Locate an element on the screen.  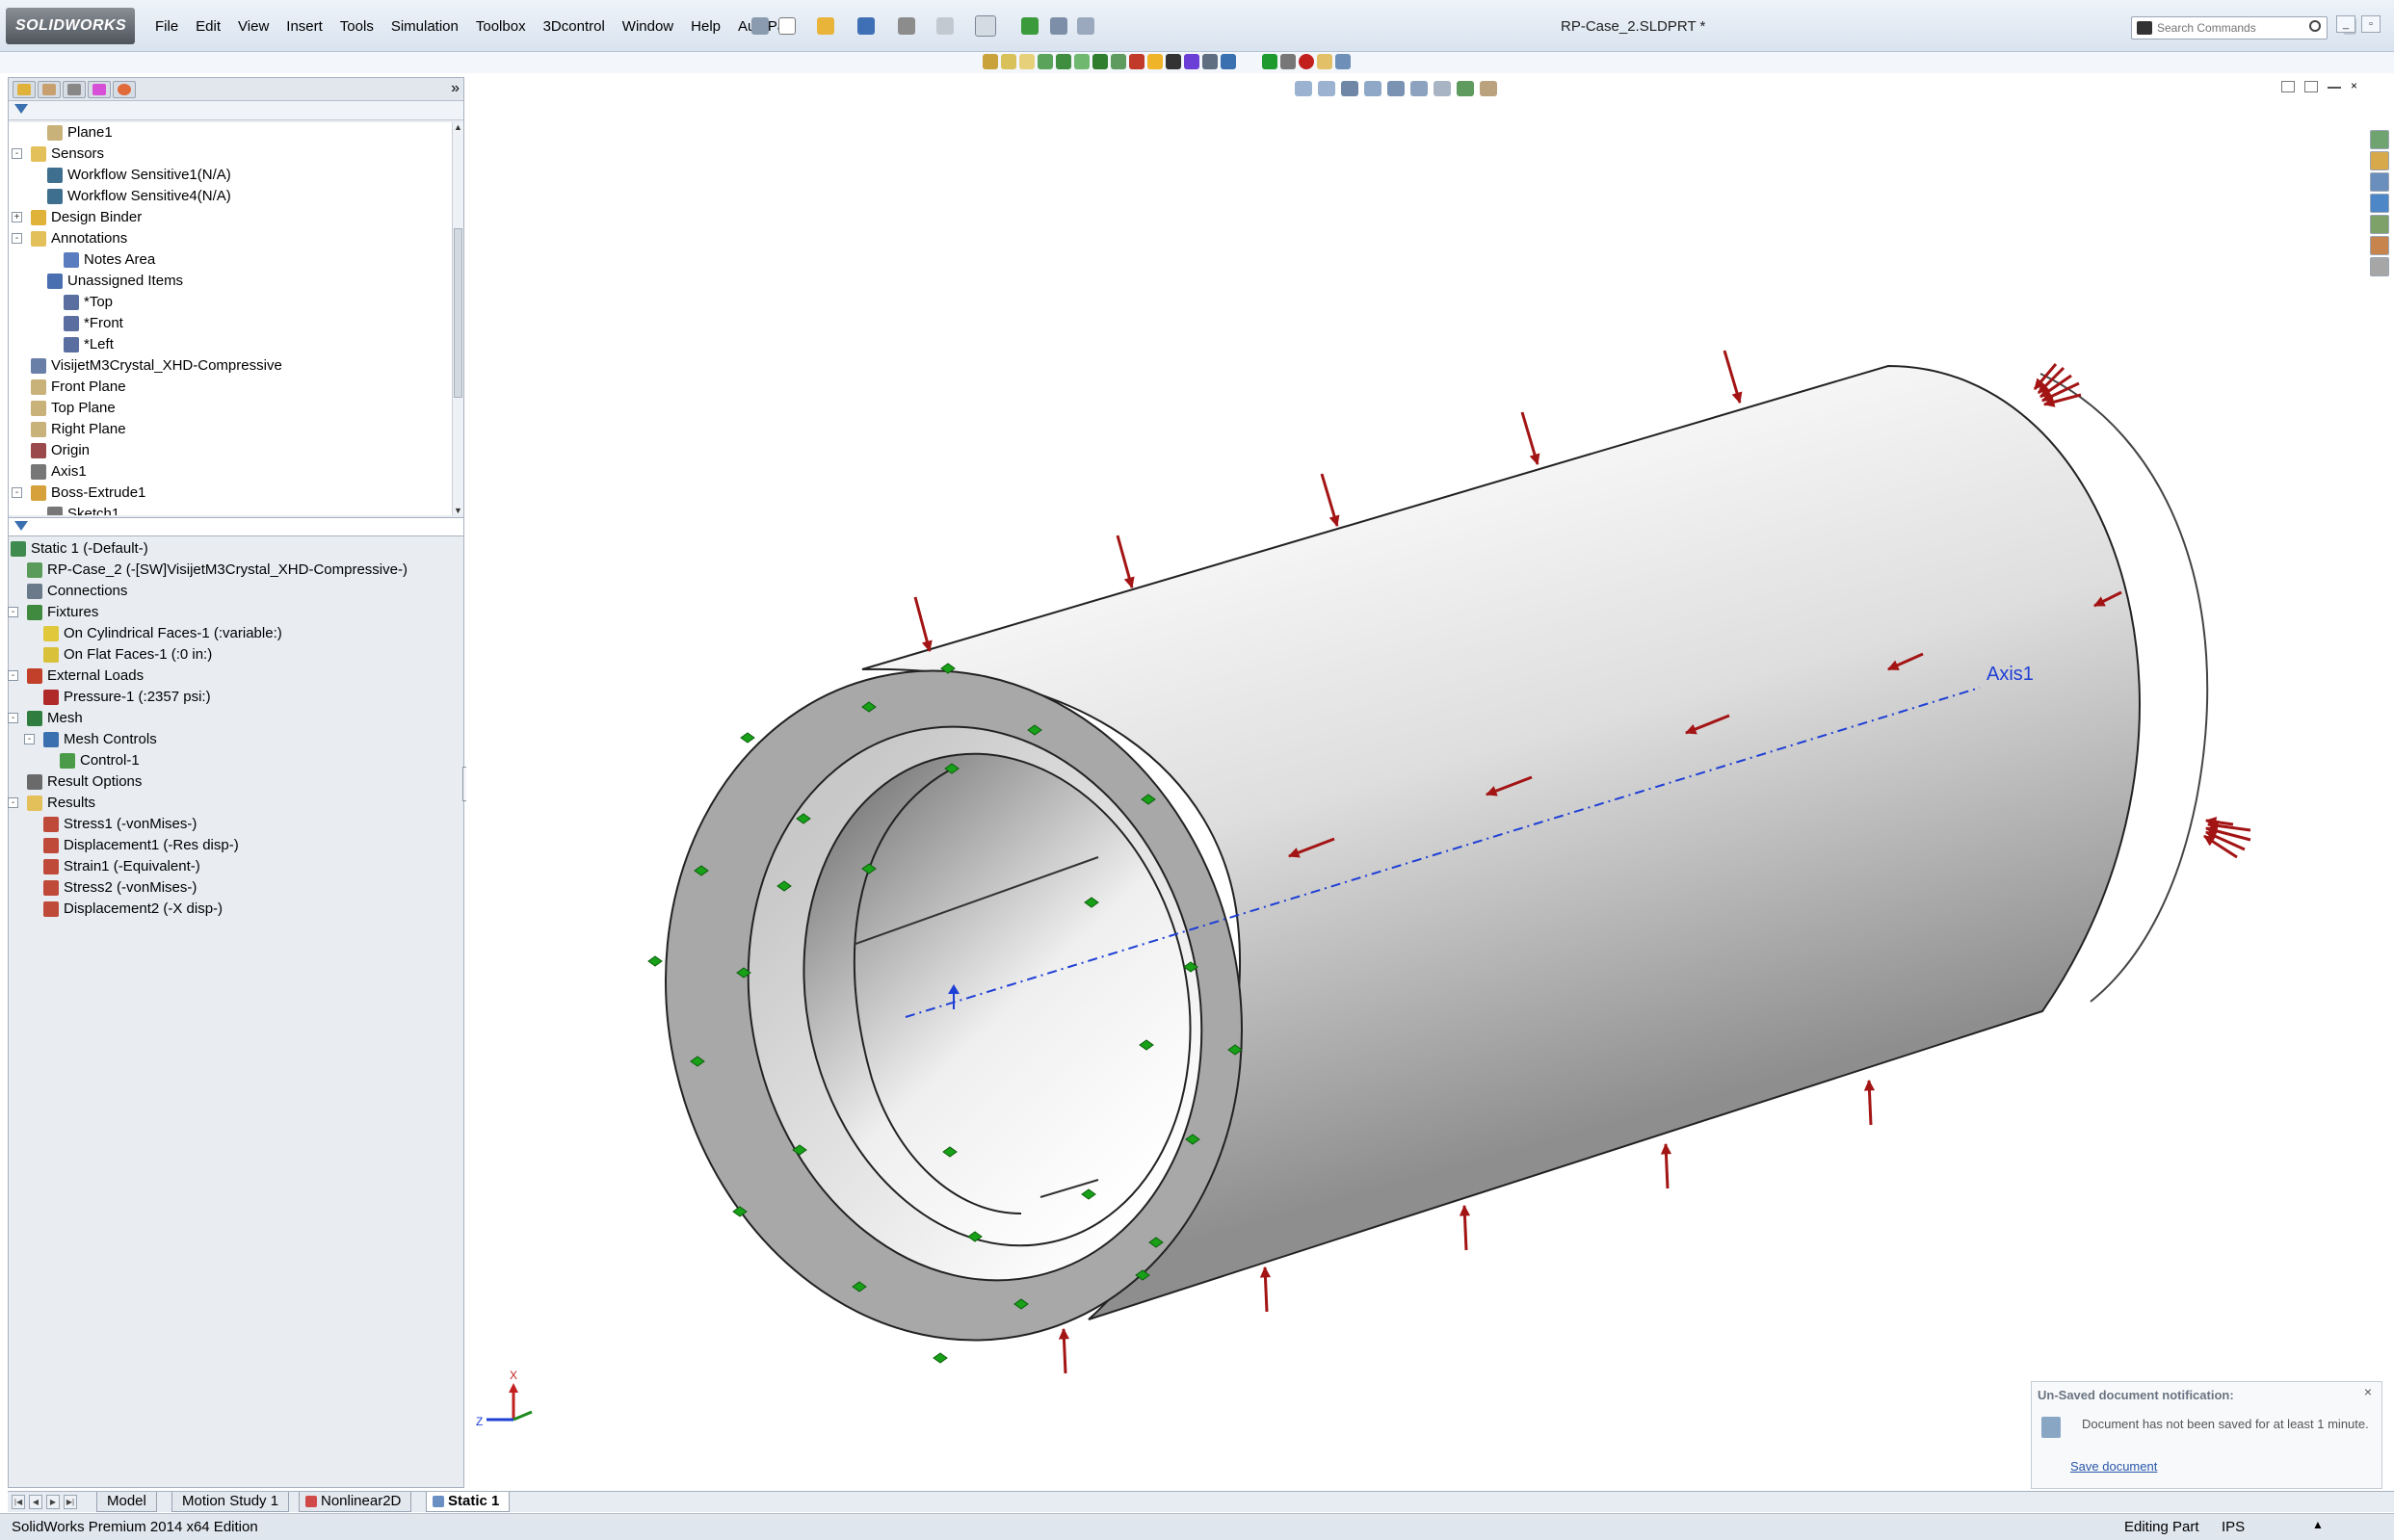
save-document-link: Save document is located at coordinates (2113, 1466).